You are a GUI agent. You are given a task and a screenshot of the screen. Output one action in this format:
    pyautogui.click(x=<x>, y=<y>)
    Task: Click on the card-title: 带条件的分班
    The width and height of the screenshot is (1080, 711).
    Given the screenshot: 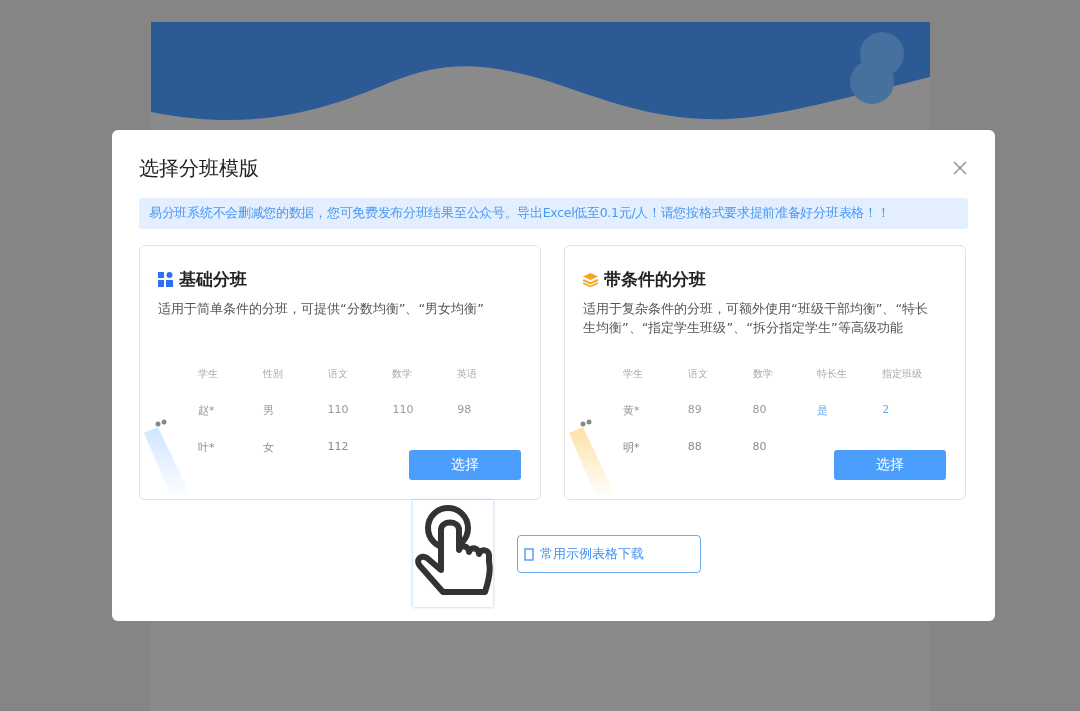 What is the action you would take?
    pyautogui.click(x=655, y=279)
    